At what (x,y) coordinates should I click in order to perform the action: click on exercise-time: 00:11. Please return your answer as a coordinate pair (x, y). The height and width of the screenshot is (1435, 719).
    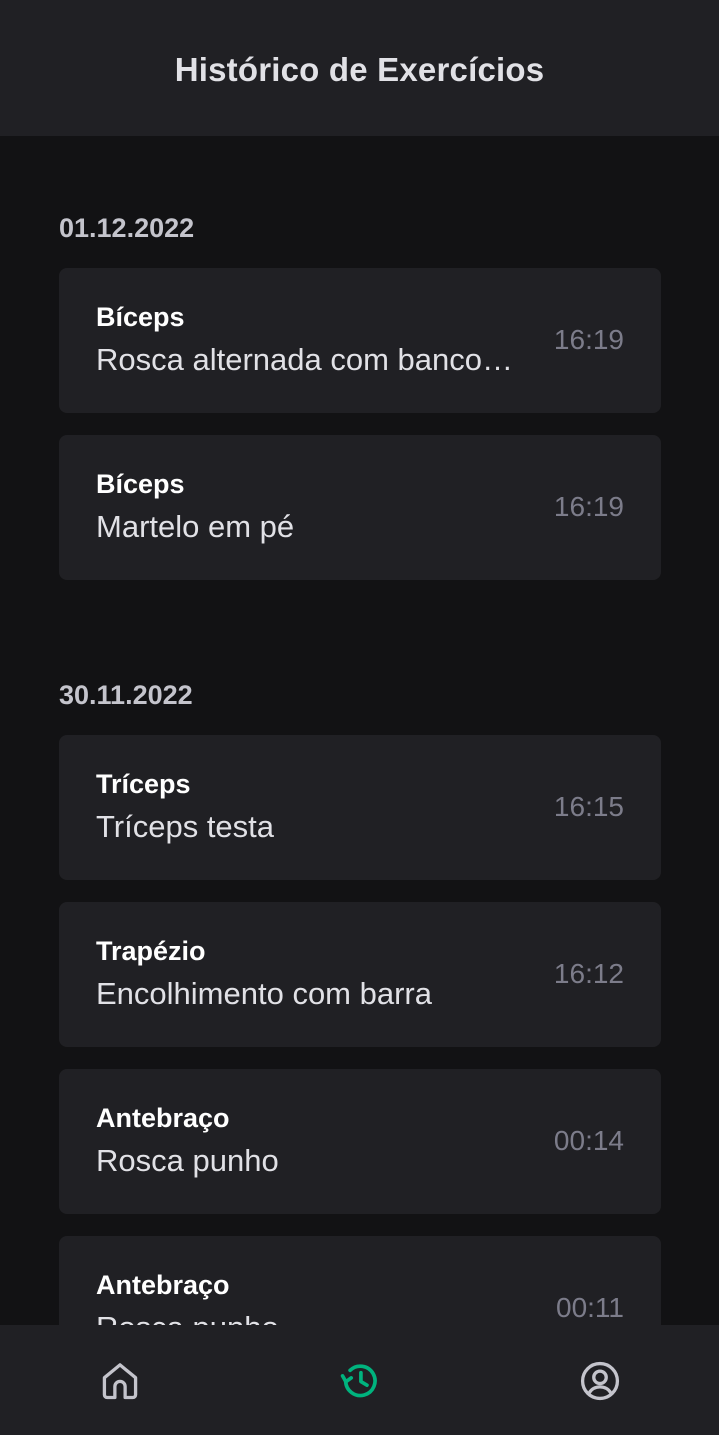
    Looking at the image, I should click on (590, 1307).